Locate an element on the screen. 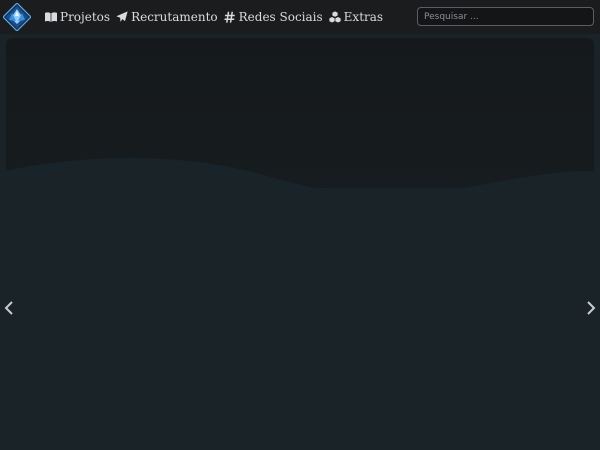 This screenshot has height=450, width=600. nav-link-extras: Extras is located at coordinates (356, 17).